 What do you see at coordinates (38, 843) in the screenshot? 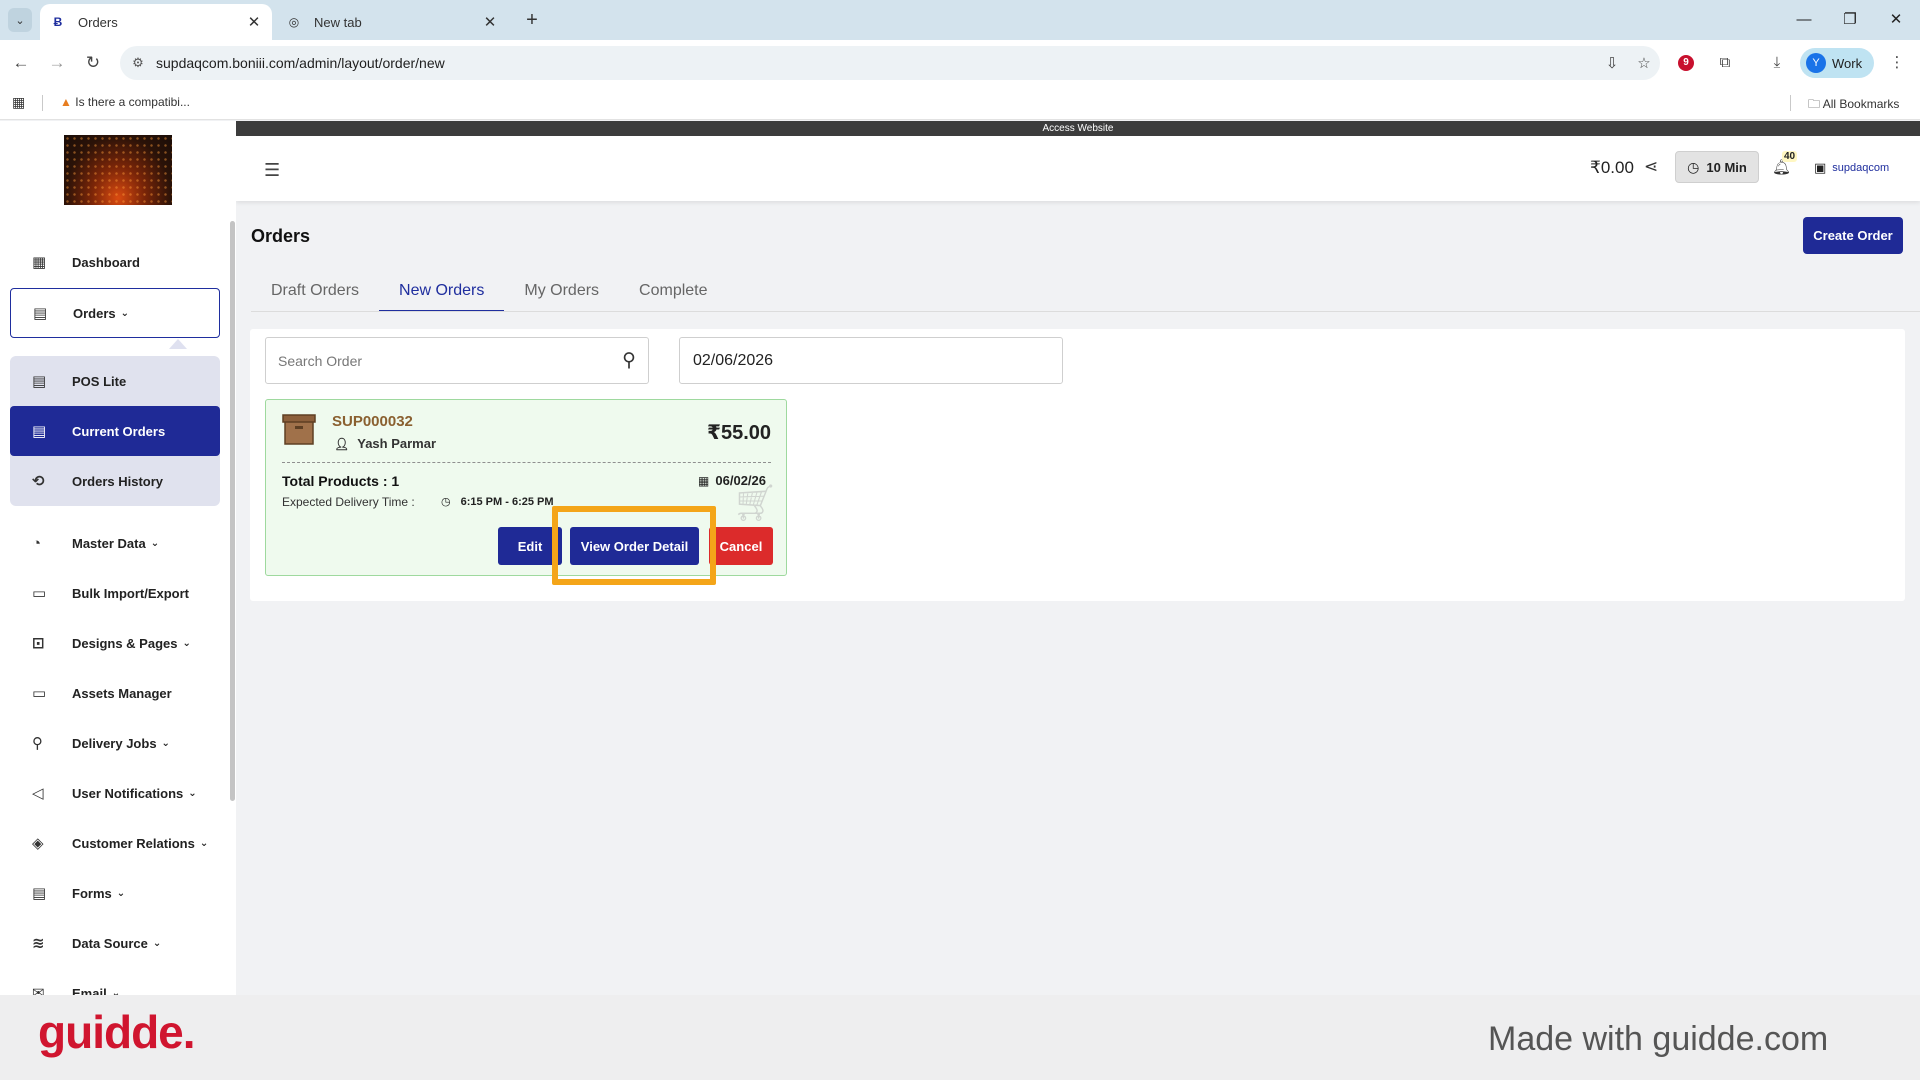
I see `handshake-icon: ◈` at bounding box center [38, 843].